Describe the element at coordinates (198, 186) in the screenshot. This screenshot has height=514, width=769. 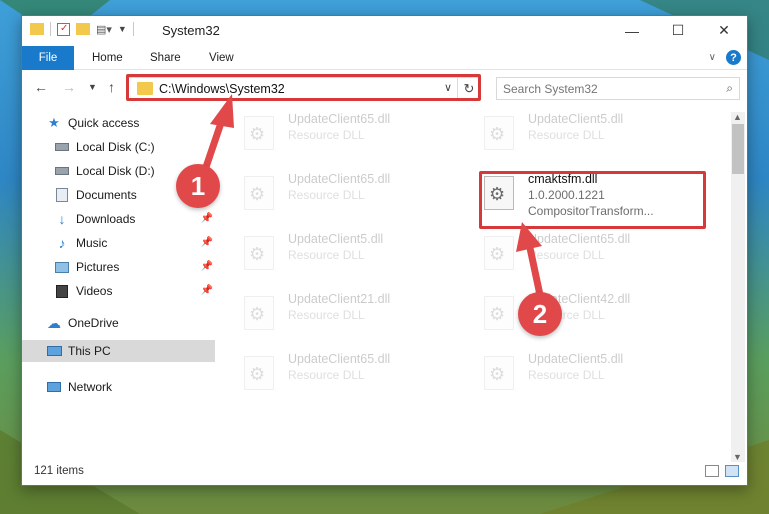
I see `annotation-badge-1: 1` at that location.